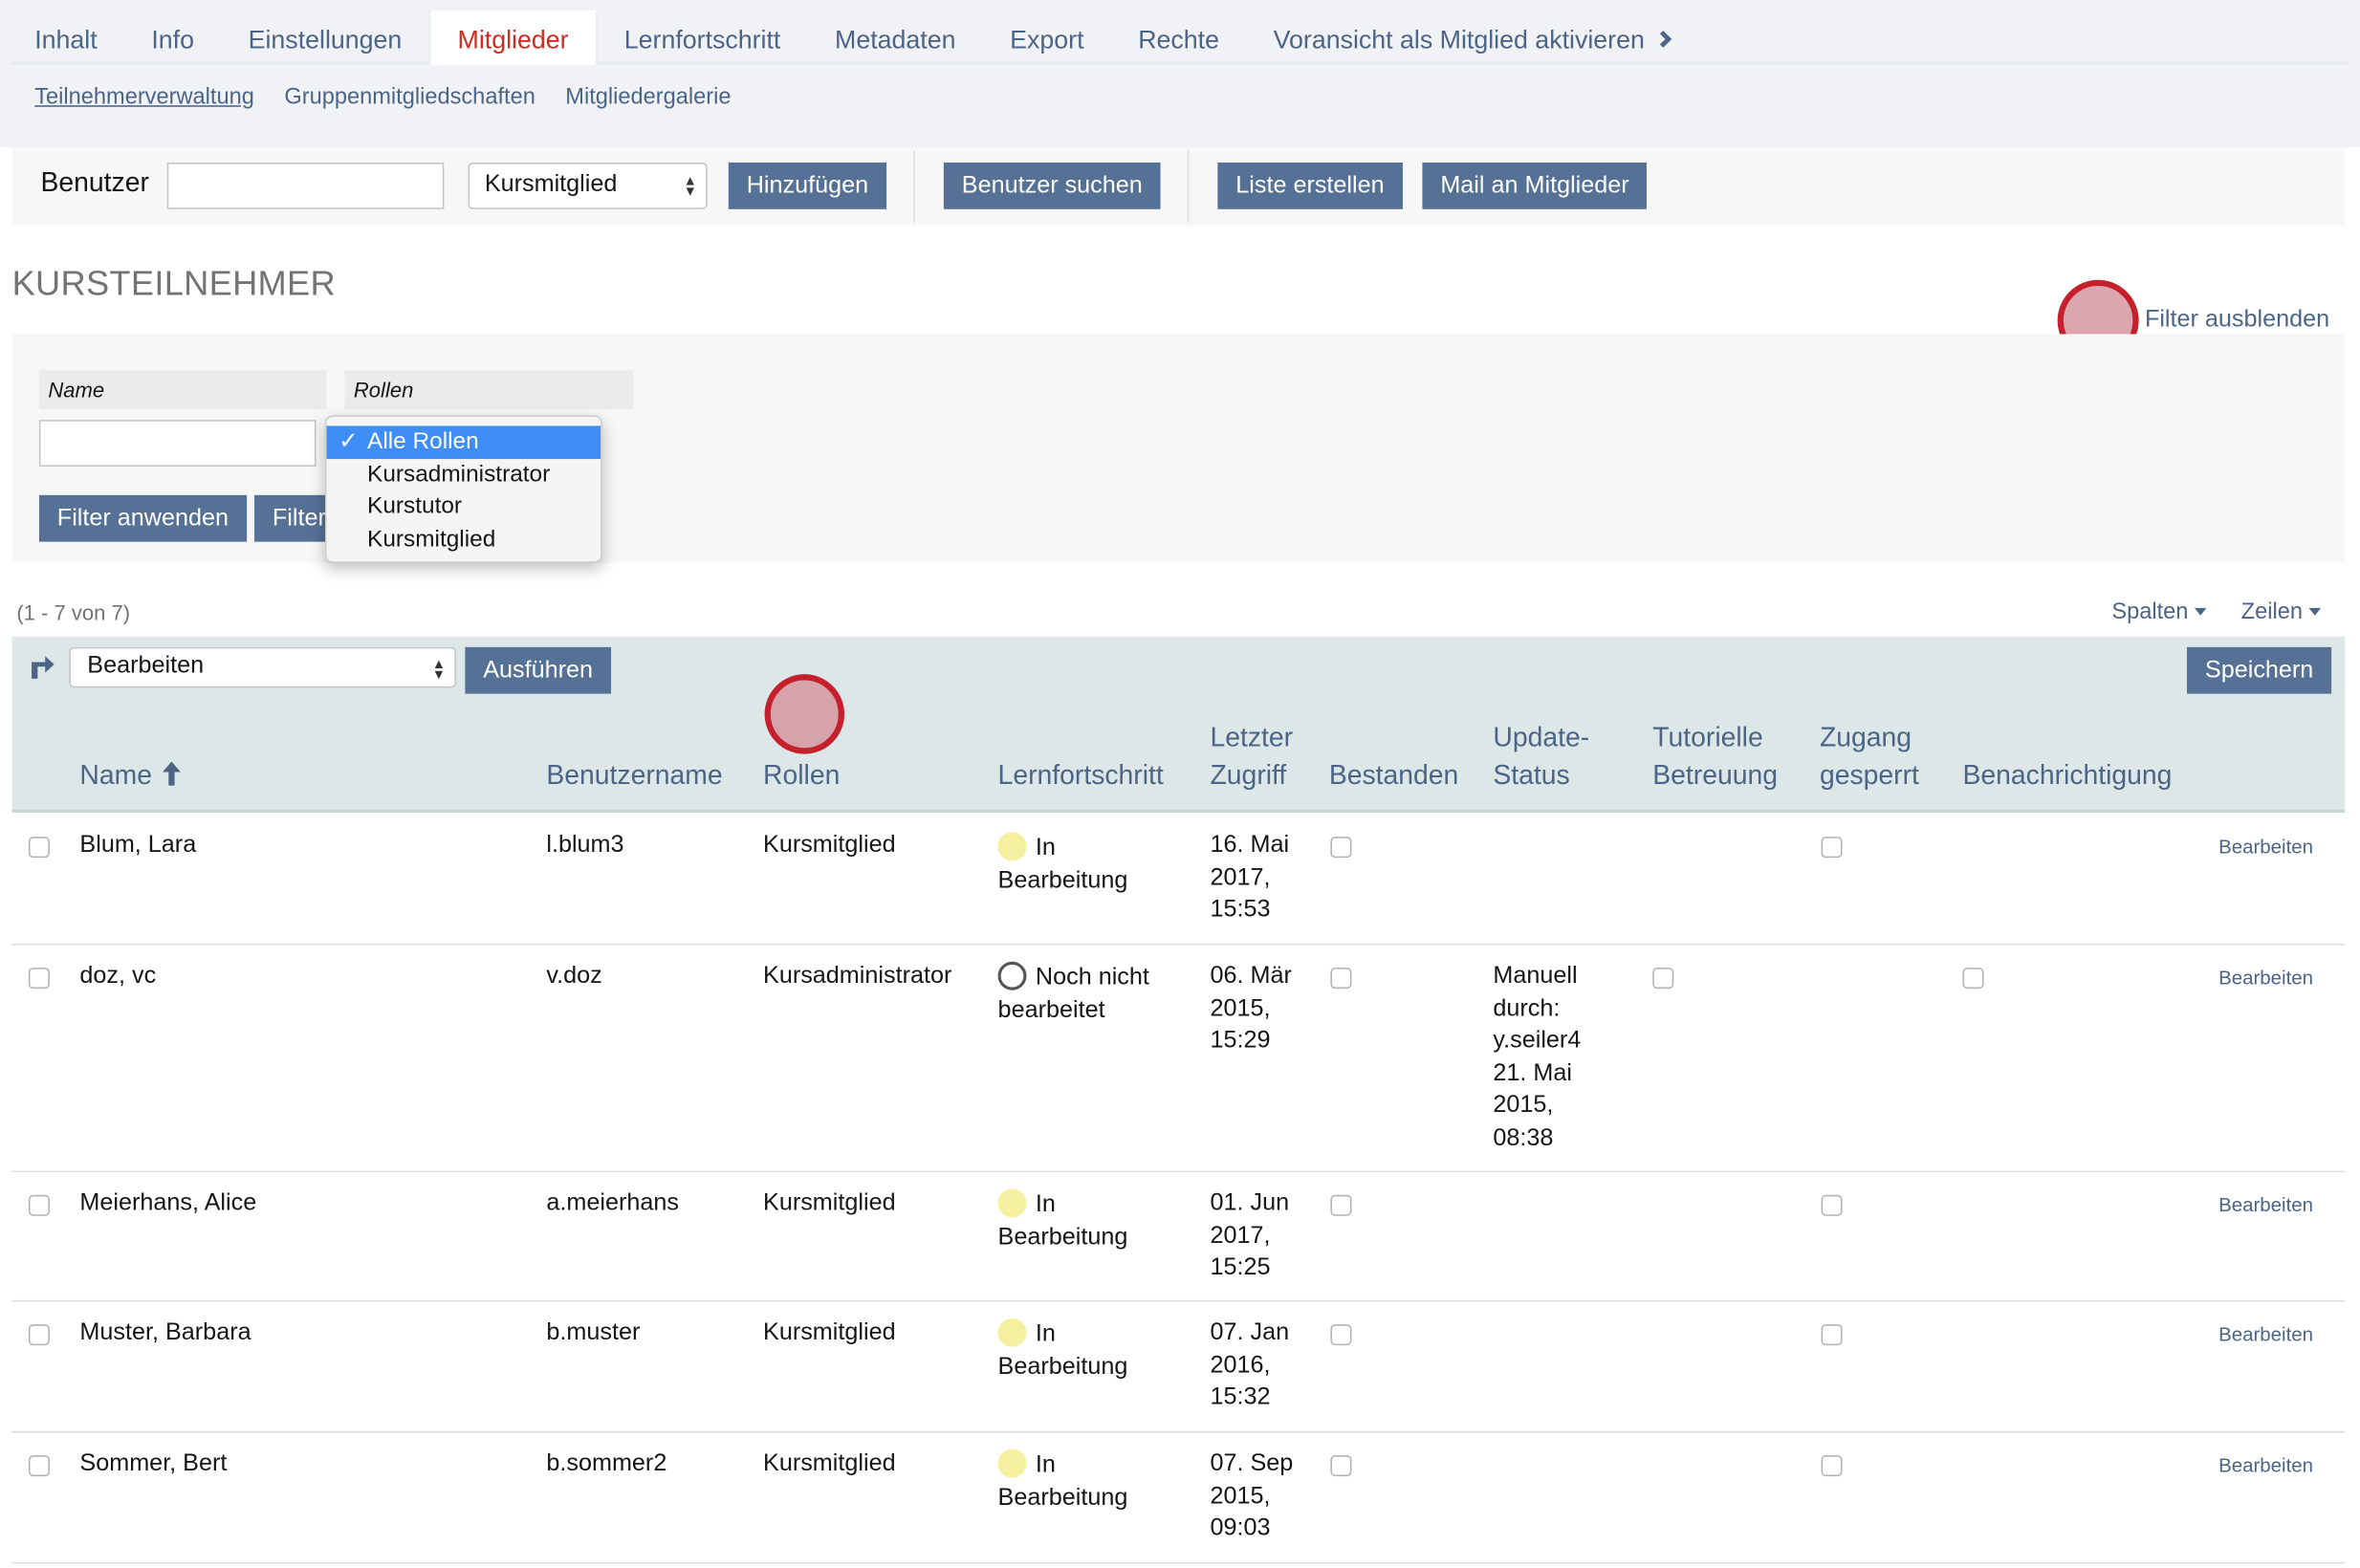  I want to click on toolbar-divider, so click(1188, 186).